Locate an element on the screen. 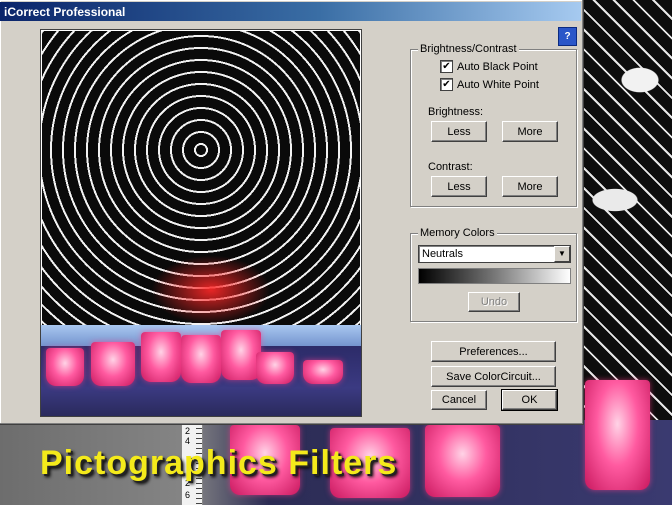  help-icon: ? is located at coordinates (567, 36).